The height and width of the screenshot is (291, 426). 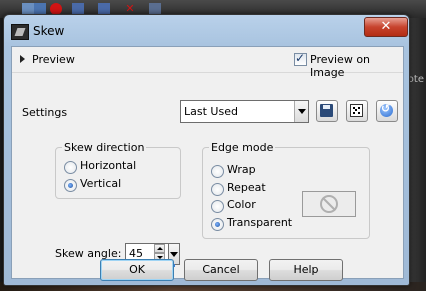 What do you see at coordinates (211, 111) in the screenshot?
I see `settings-selected-value: Last Used` at bounding box center [211, 111].